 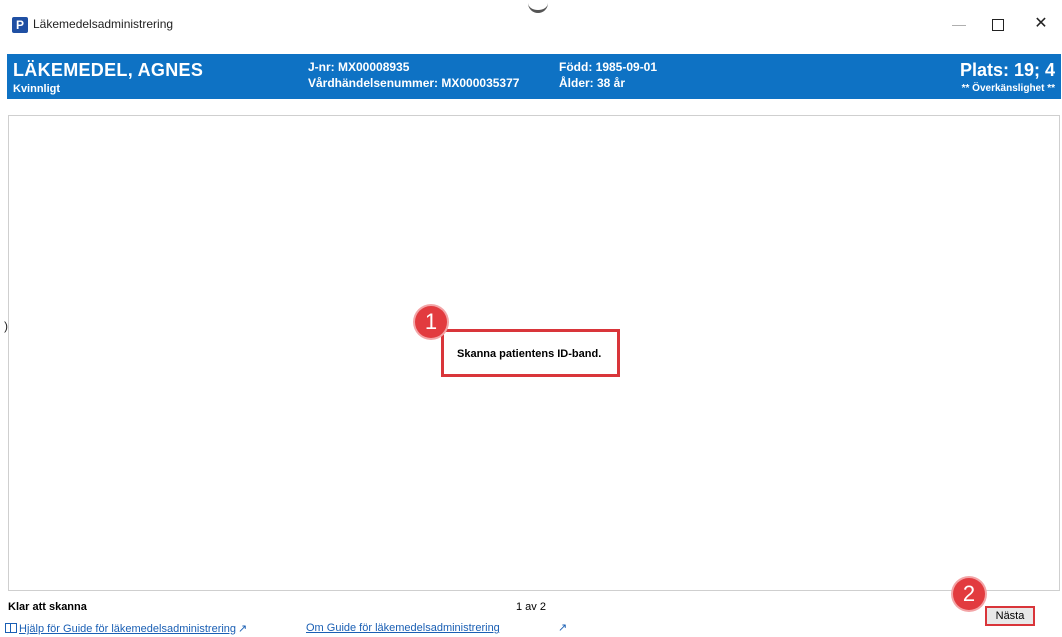 I want to click on app-logo-icon: P, so click(x=20, y=25).